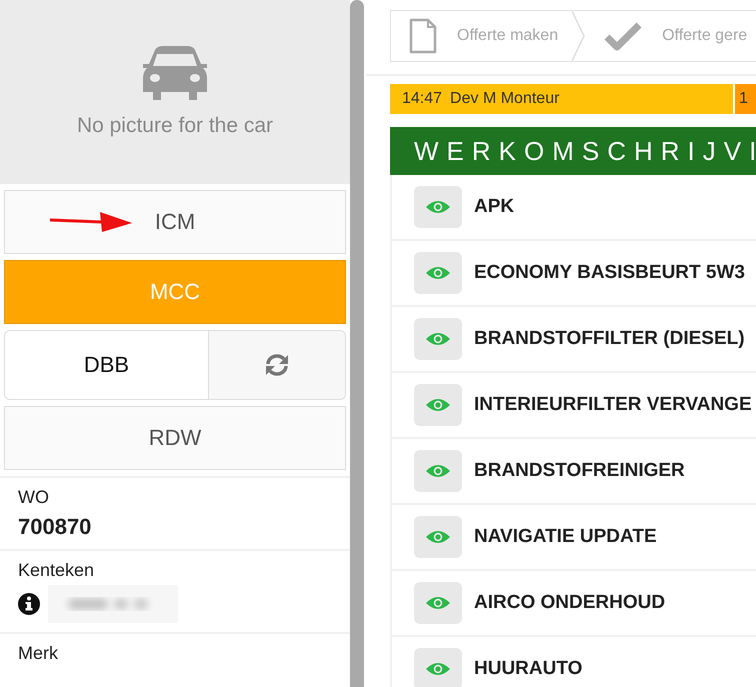  What do you see at coordinates (175, 438) in the screenshot?
I see `source-button: RDW` at bounding box center [175, 438].